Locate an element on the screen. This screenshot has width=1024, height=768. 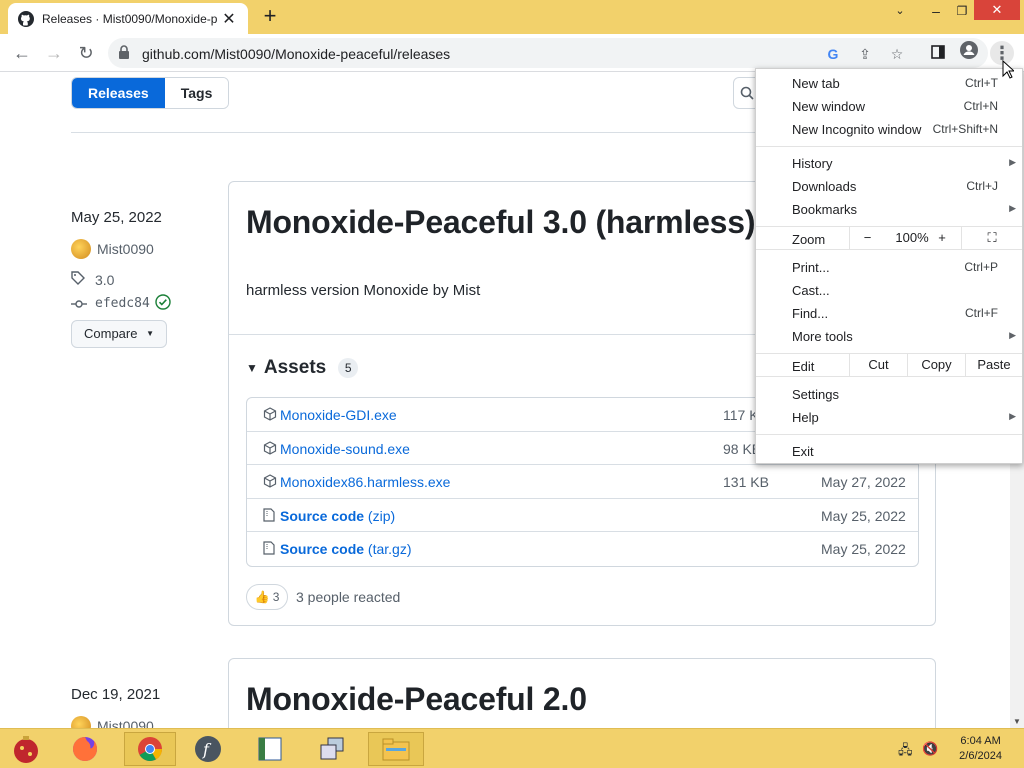
start-button is located at coordinates (26, 749).